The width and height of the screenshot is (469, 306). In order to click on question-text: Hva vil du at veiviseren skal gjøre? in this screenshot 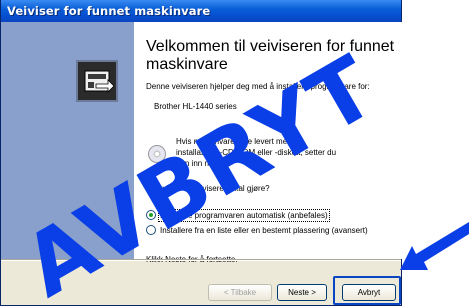, I will do `click(208, 188)`.